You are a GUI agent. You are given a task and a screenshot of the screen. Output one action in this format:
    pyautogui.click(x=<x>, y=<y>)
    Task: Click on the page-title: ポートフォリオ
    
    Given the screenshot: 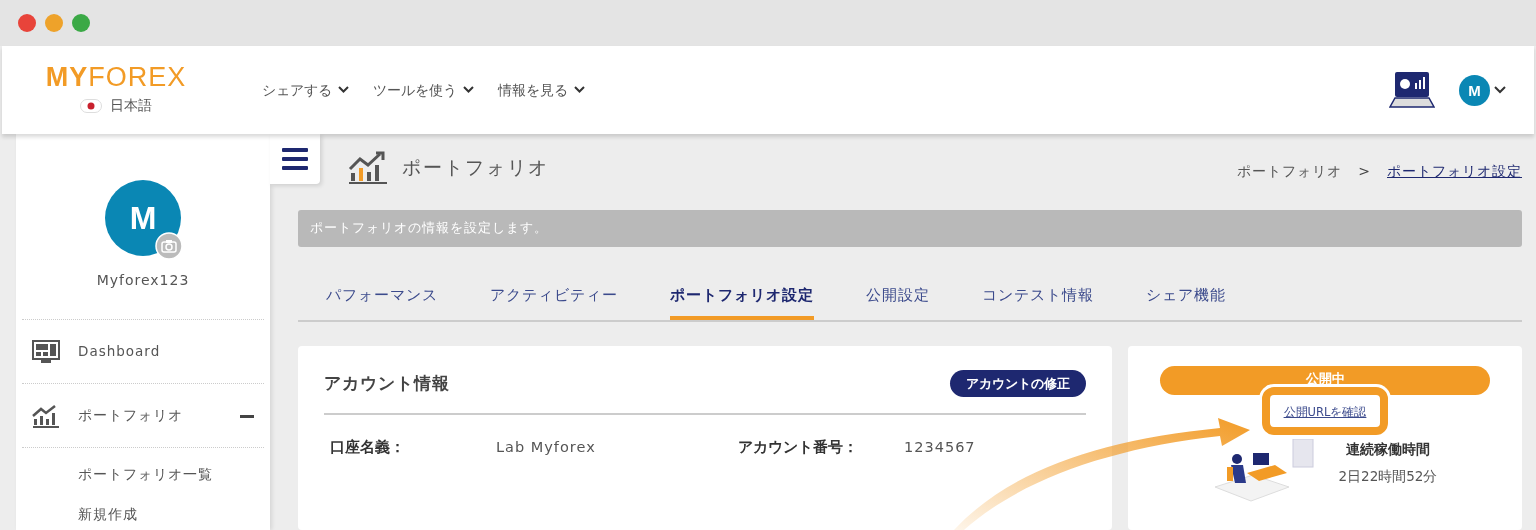 What is the action you would take?
    pyautogui.click(x=475, y=167)
    